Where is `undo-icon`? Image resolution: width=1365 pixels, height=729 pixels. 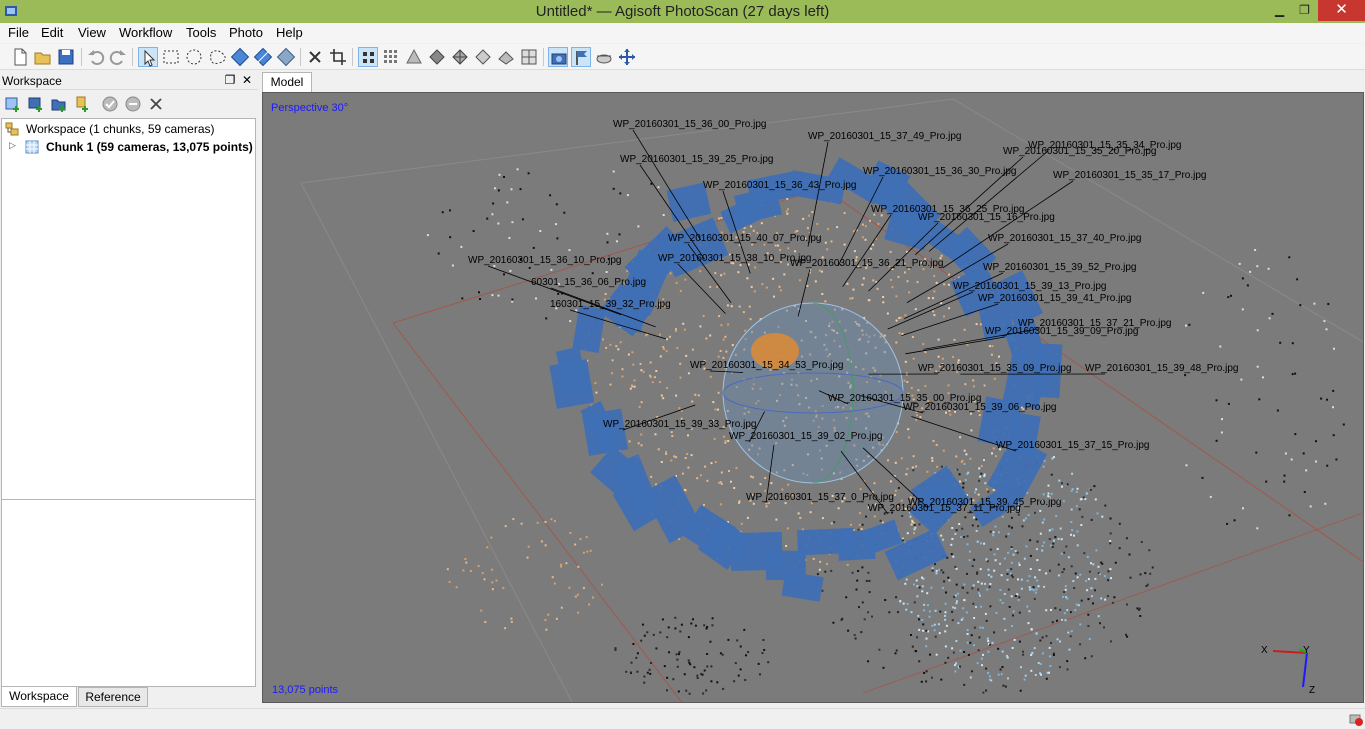
undo-icon is located at coordinates (96, 57).